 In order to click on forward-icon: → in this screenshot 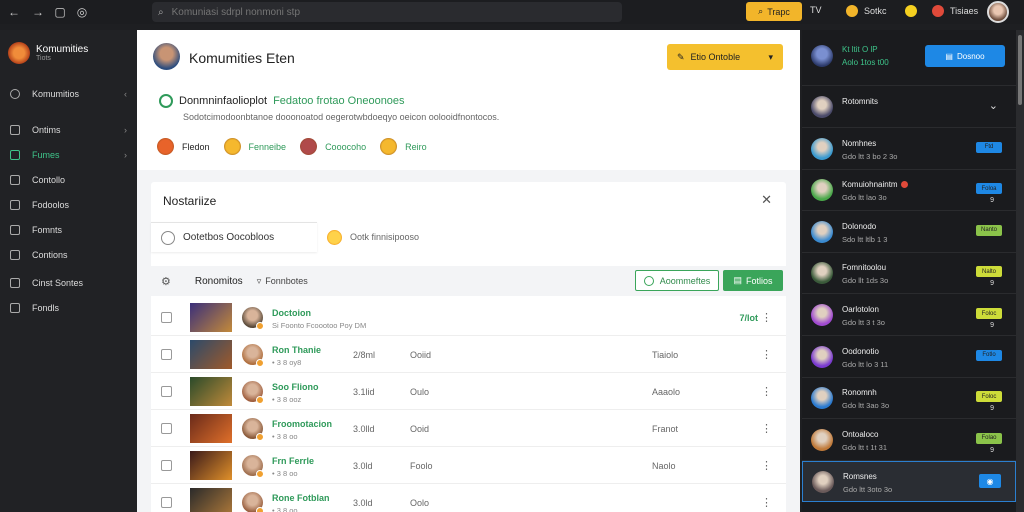, I will do `click(38, 12)`.